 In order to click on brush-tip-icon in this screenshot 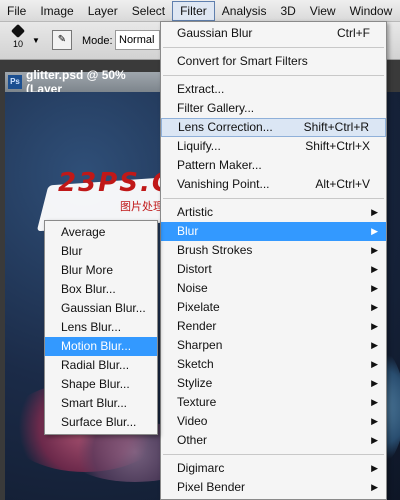, I will do `click(18, 31)`.